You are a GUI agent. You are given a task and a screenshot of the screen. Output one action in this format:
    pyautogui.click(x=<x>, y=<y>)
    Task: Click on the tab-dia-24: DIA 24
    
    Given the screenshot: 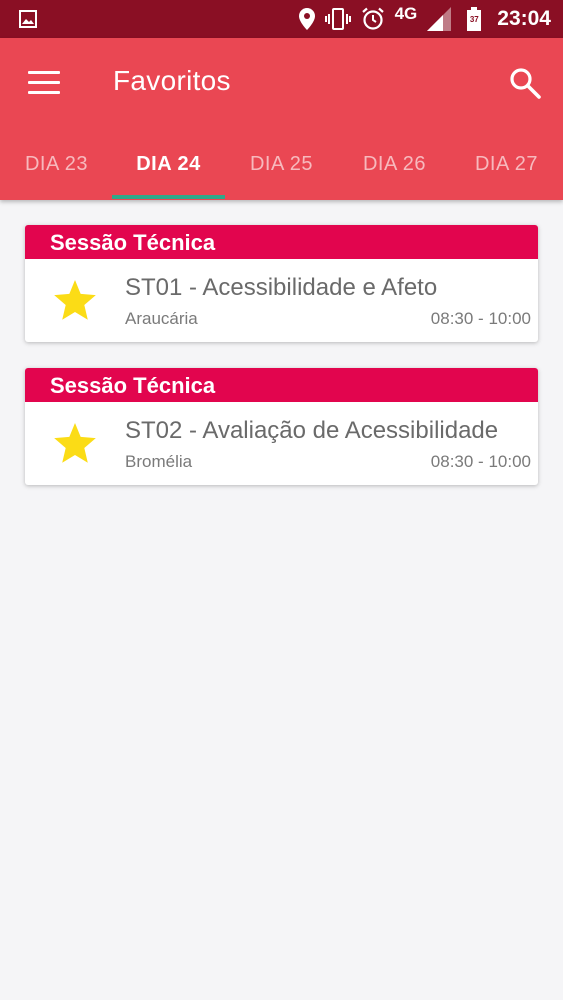 What is the action you would take?
    pyautogui.click(x=168, y=169)
    